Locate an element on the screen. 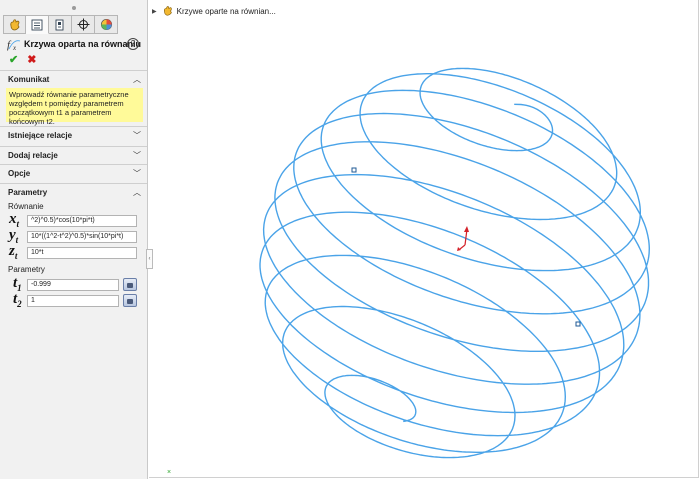 This screenshot has width=700, height=479. t2-input: 1 is located at coordinates (73, 301).